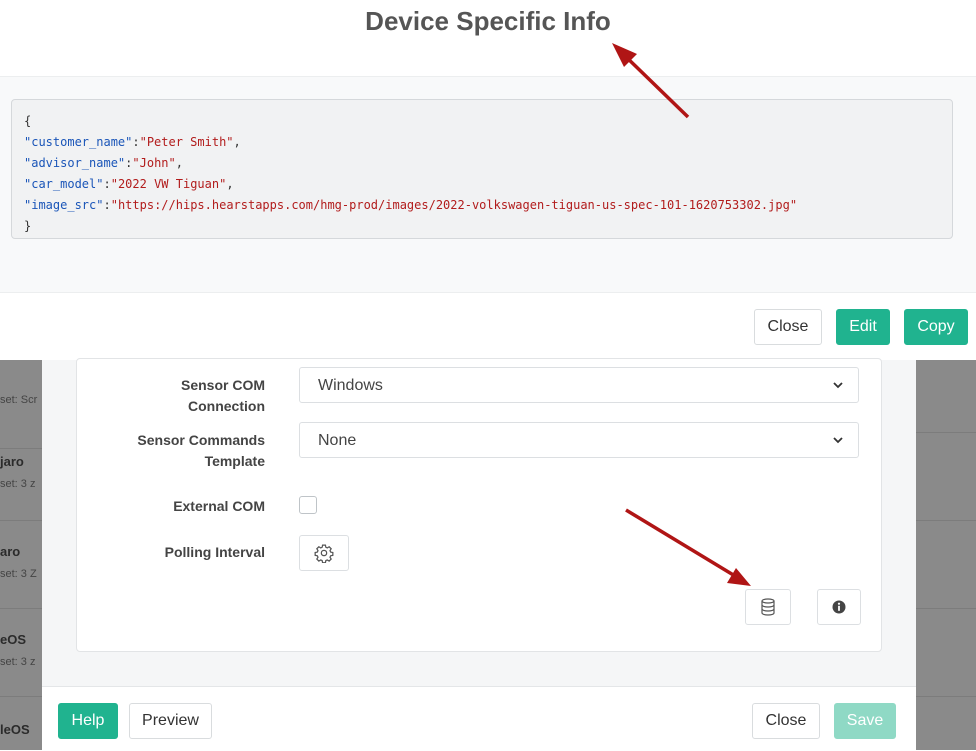  What do you see at coordinates (170, 721) in the screenshot?
I see `preview-button: Preview` at bounding box center [170, 721].